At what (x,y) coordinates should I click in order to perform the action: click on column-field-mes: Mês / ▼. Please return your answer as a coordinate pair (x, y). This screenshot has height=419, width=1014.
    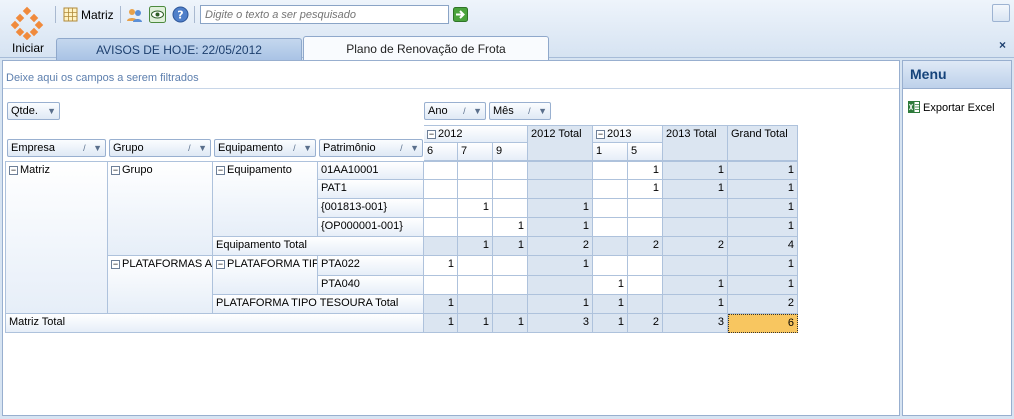
    Looking at the image, I should click on (520, 111).